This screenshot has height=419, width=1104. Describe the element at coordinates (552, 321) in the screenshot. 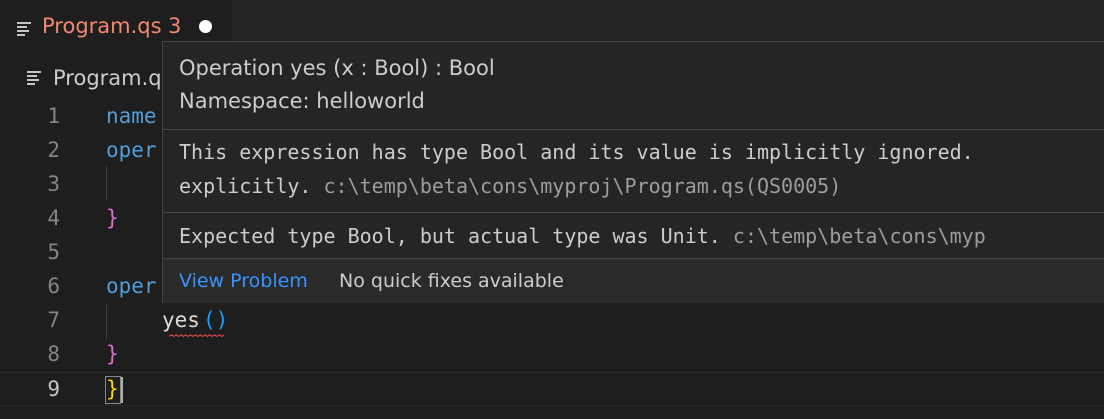

I see `code-line: 7 yes ()` at that location.